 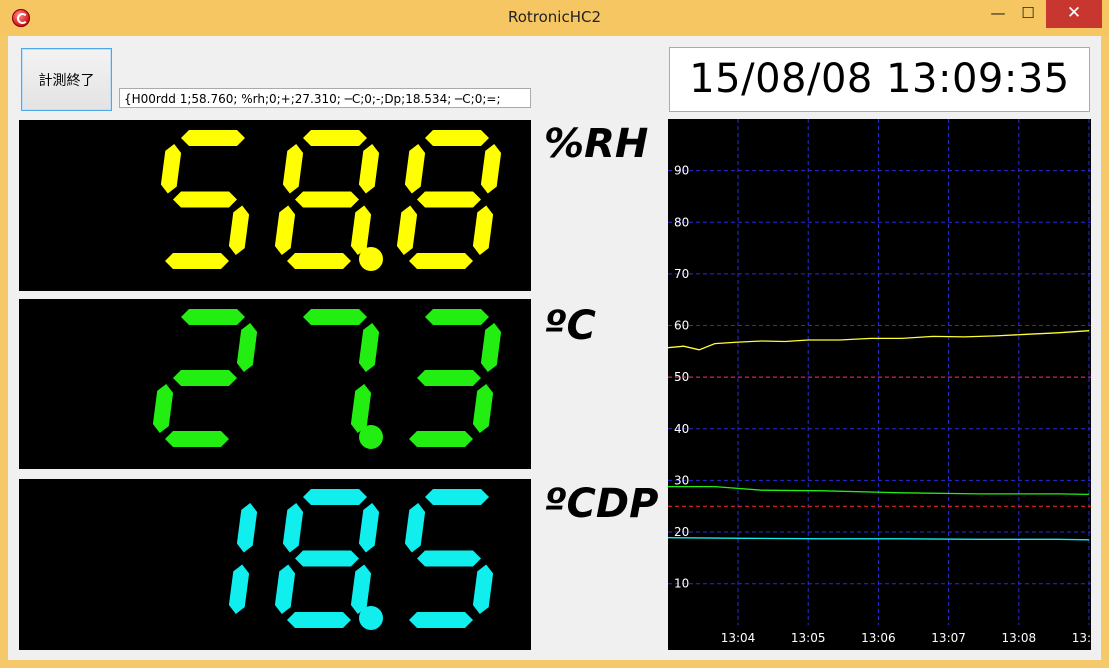 I want to click on temperature-display, so click(x=327, y=379).